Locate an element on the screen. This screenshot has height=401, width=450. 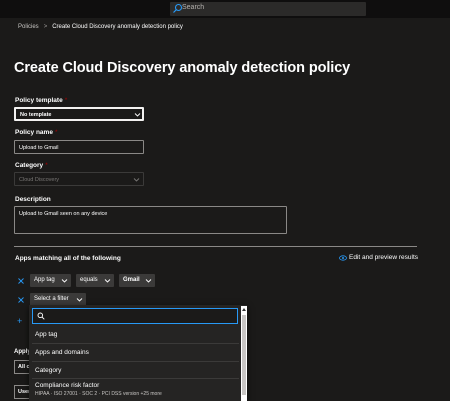
description-textarea: Upload to Gmail seen on any device is located at coordinates (150, 220).